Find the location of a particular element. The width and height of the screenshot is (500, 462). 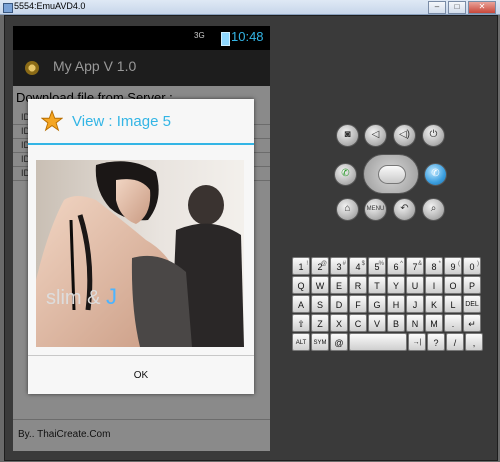

minimize-button: – is located at coordinates (437, 7).